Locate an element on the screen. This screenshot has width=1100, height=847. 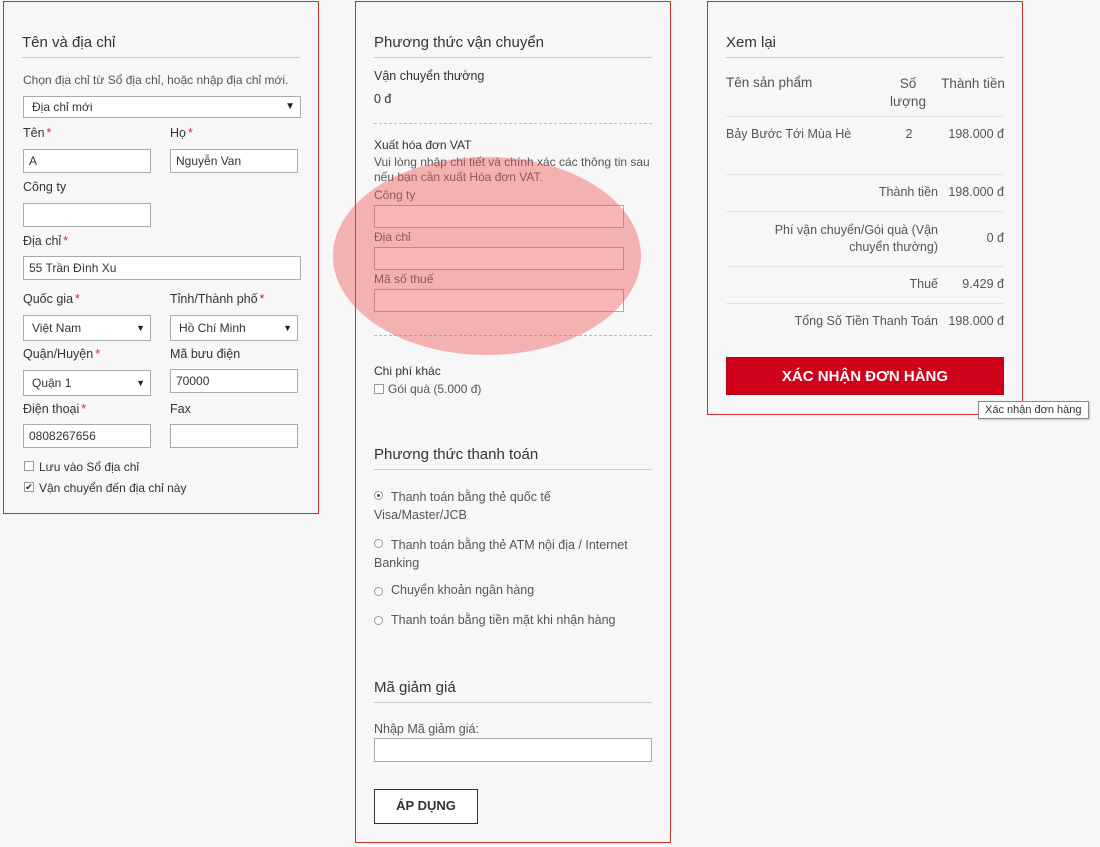
street-label: Địa chỉ * is located at coordinates (46, 241).